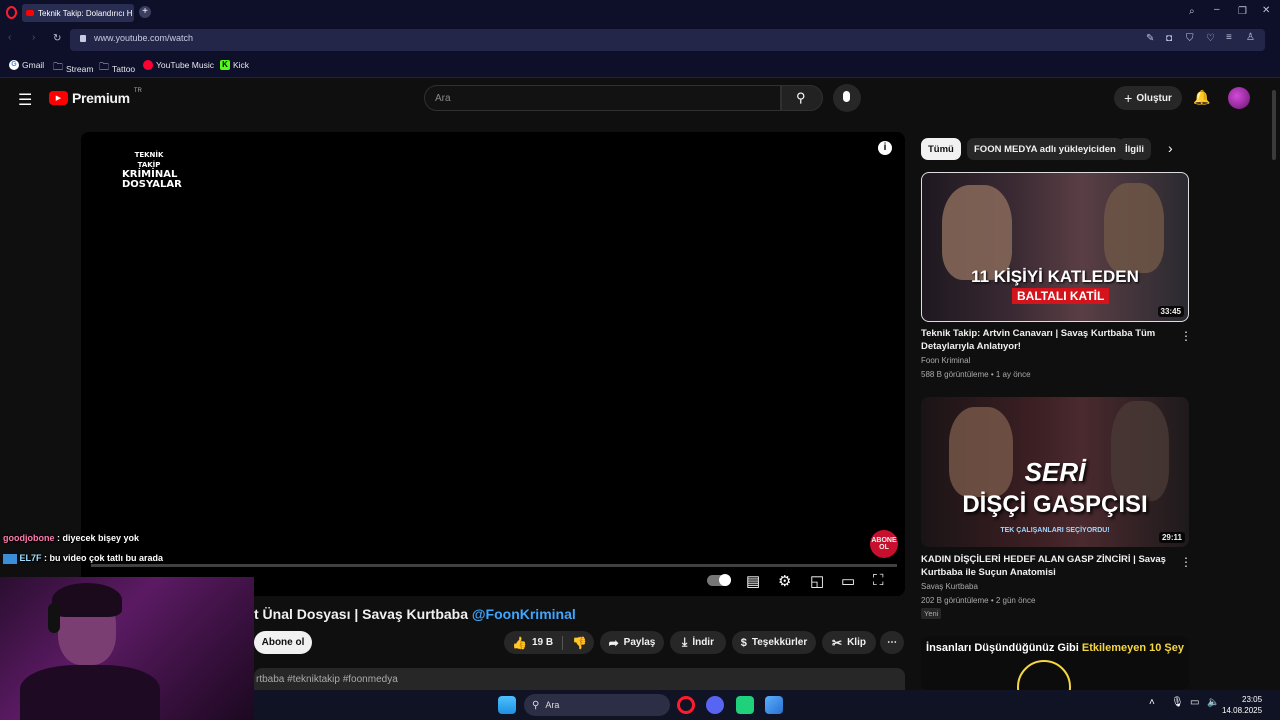 This screenshot has width=1280, height=720. I want to click on notifications-bell-icon: 🔔, so click(1201, 97).